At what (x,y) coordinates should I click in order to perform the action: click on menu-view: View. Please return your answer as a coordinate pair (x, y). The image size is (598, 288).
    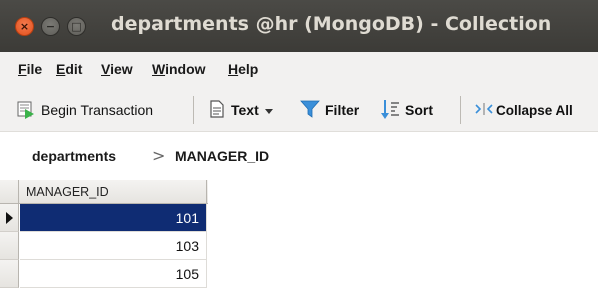
    Looking at the image, I should click on (117, 69).